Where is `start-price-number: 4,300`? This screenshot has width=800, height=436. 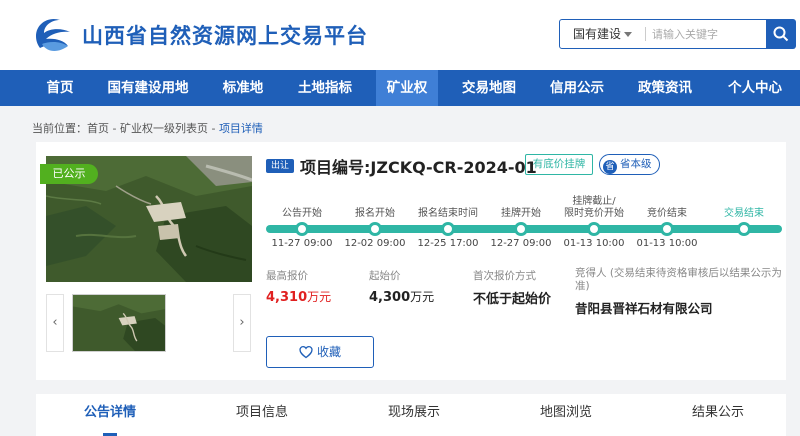
start-price-number: 4,300 is located at coordinates (390, 297).